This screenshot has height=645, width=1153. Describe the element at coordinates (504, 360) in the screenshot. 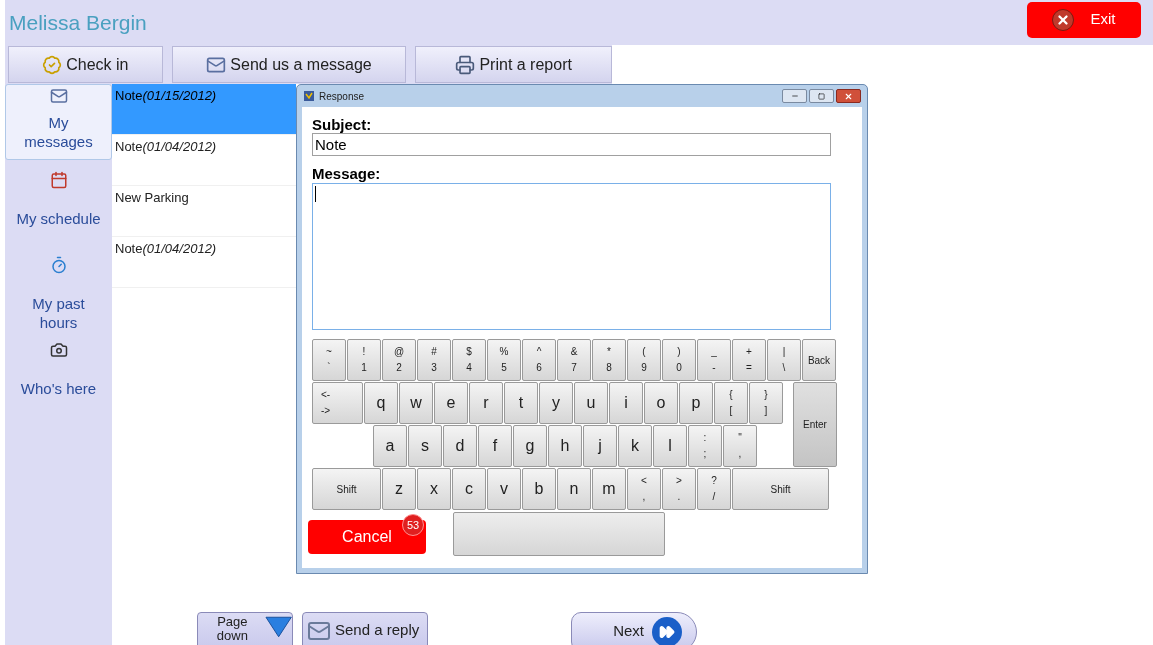

I see `keyboard-key: % 5` at that location.